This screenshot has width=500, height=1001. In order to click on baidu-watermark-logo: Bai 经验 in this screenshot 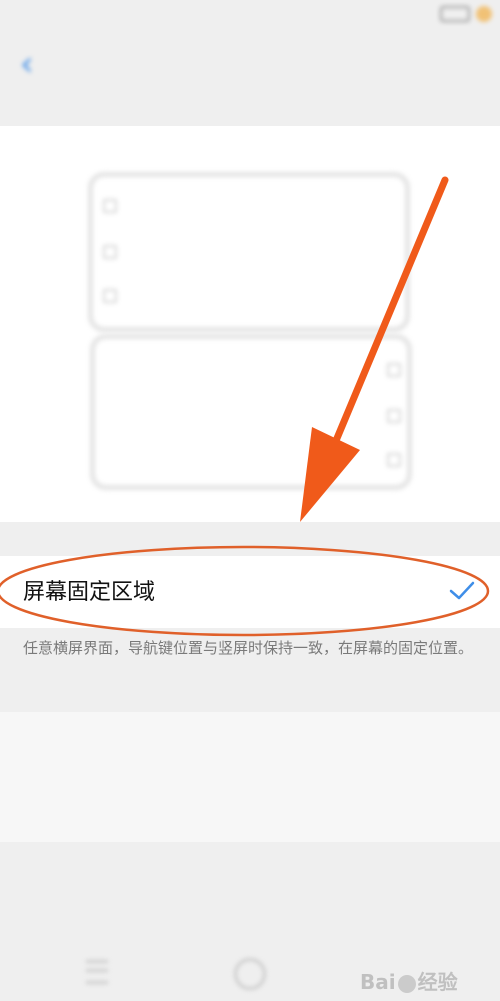, I will do `click(409, 982)`.